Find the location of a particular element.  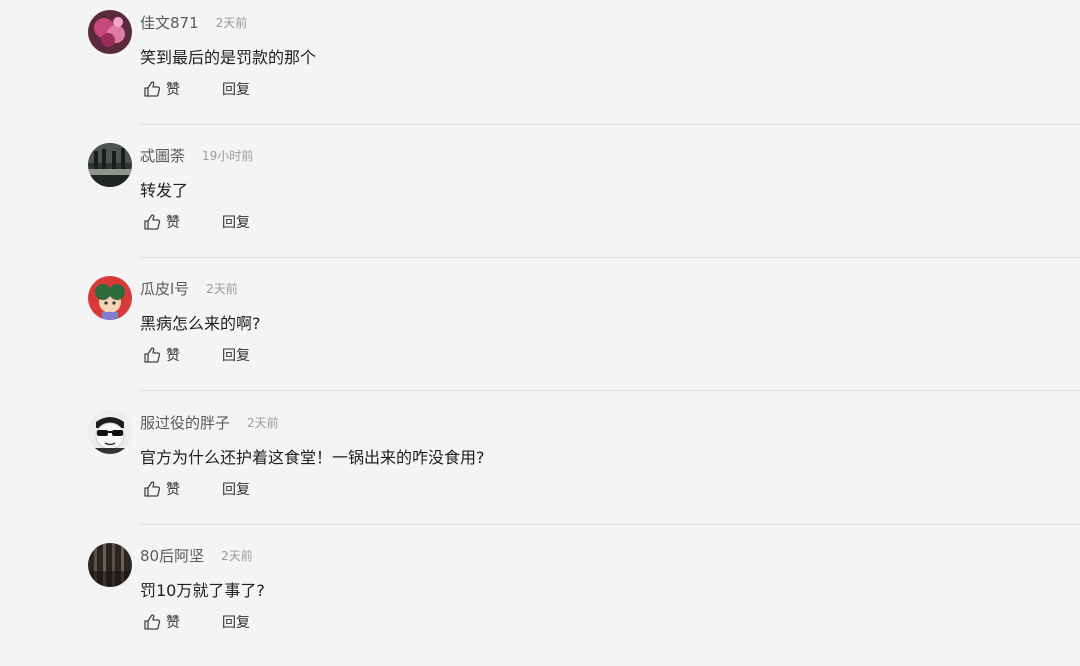

pink-flower-avatar-image is located at coordinates (110, 32).